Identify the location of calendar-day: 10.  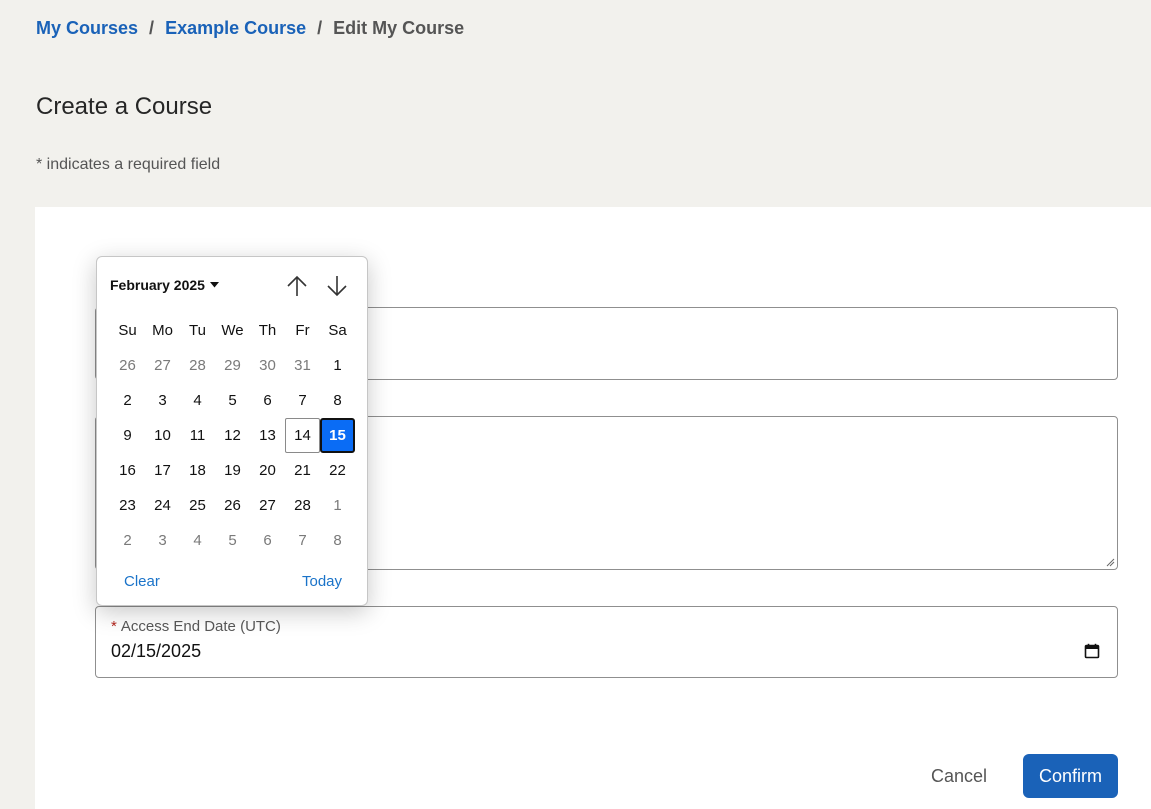
(162, 435).